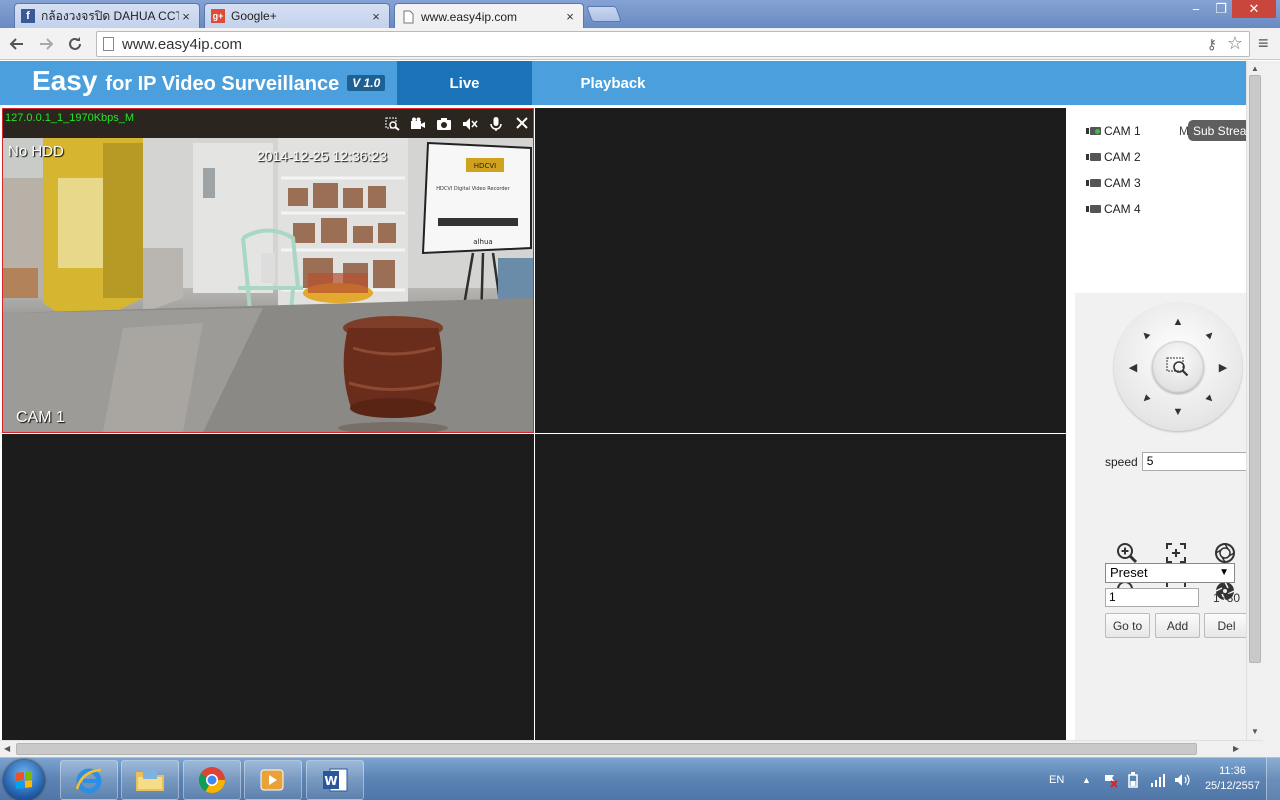 This screenshot has height=800, width=1280. What do you see at coordinates (1146, 399) in the screenshot?
I see `ptz-down-left-icon: ▼` at bounding box center [1146, 399].